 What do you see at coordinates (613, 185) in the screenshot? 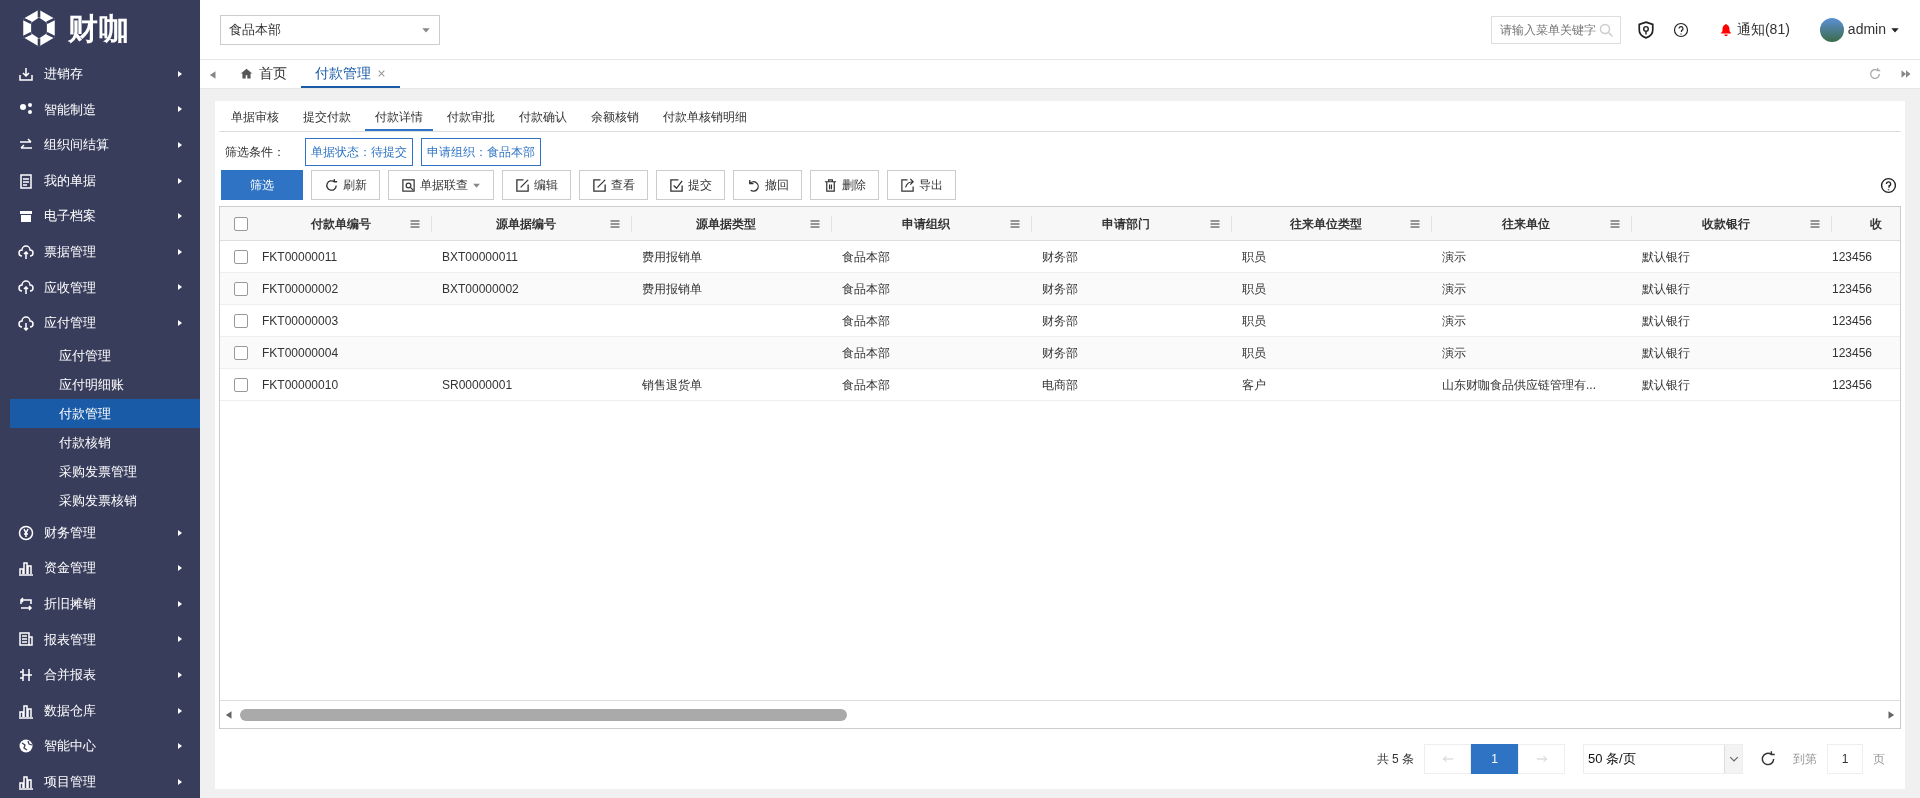
I see `toolbar-button: 查看` at bounding box center [613, 185].